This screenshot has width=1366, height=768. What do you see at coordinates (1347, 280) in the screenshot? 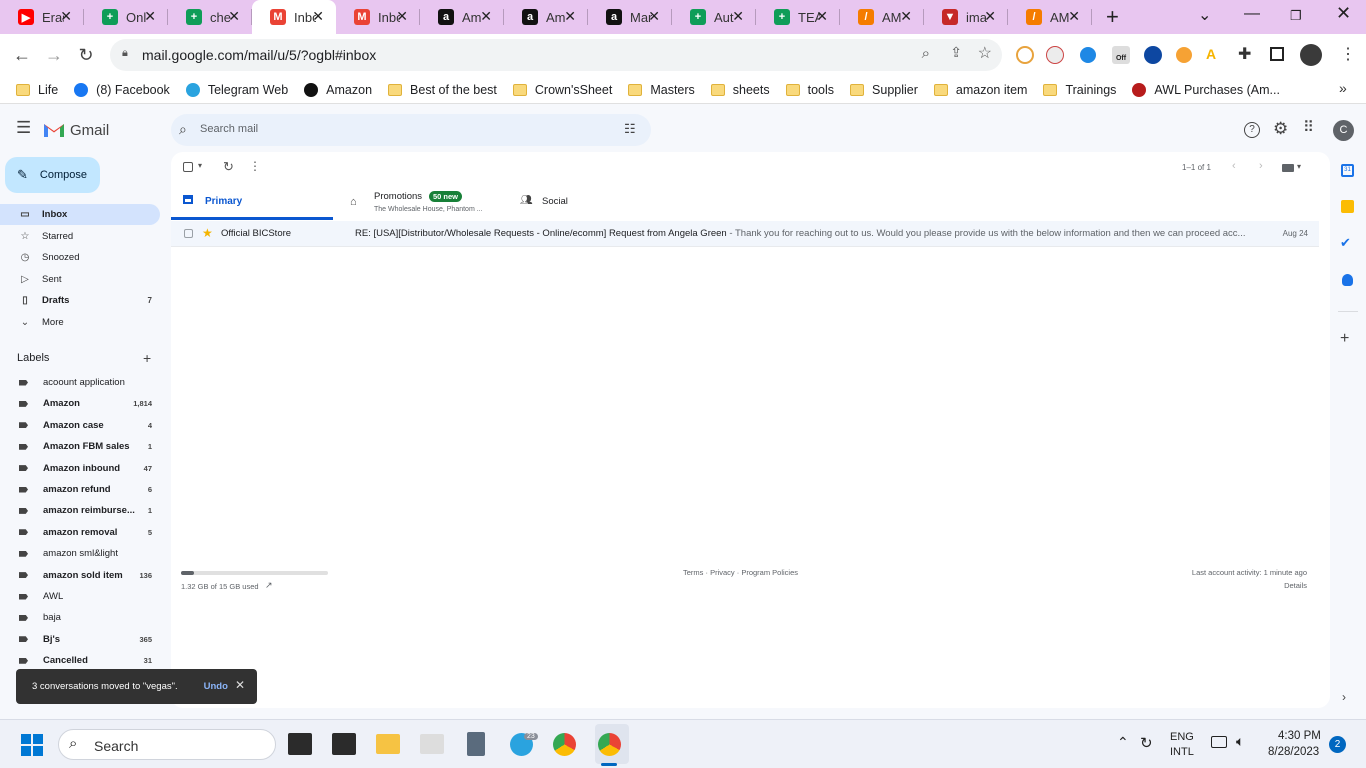
I see `contacts-icon` at bounding box center [1347, 280].